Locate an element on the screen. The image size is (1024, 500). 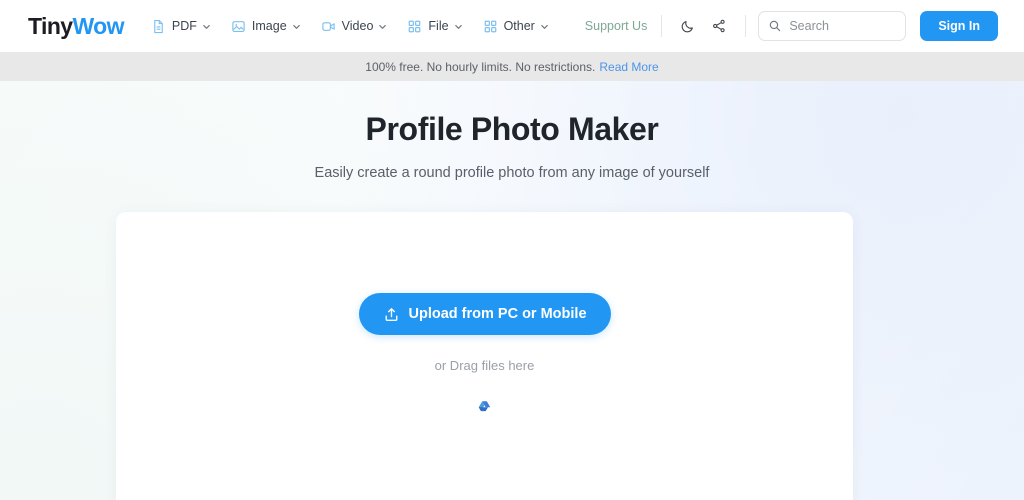
upload-icon is located at coordinates (391, 314).